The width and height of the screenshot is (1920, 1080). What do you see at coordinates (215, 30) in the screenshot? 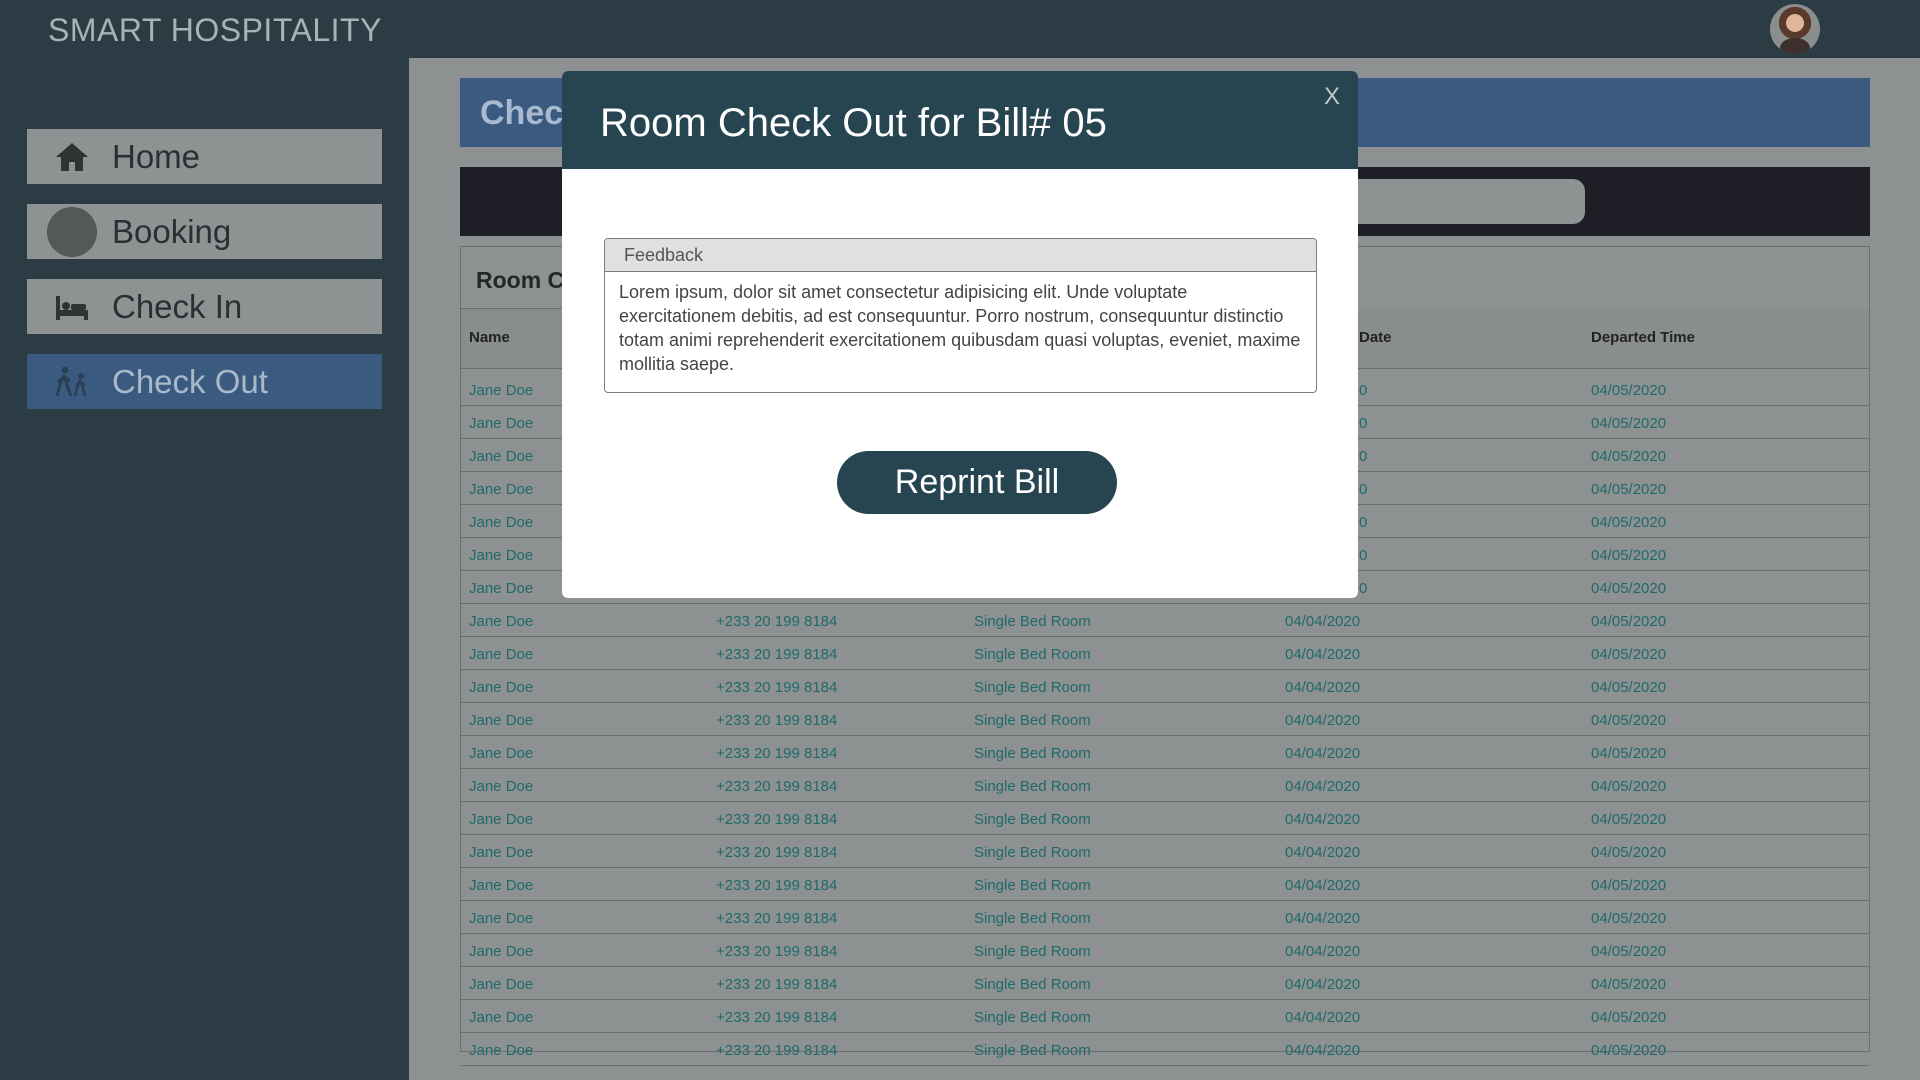
I see `brand-title: SMART HOSPITALITY` at bounding box center [215, 30].